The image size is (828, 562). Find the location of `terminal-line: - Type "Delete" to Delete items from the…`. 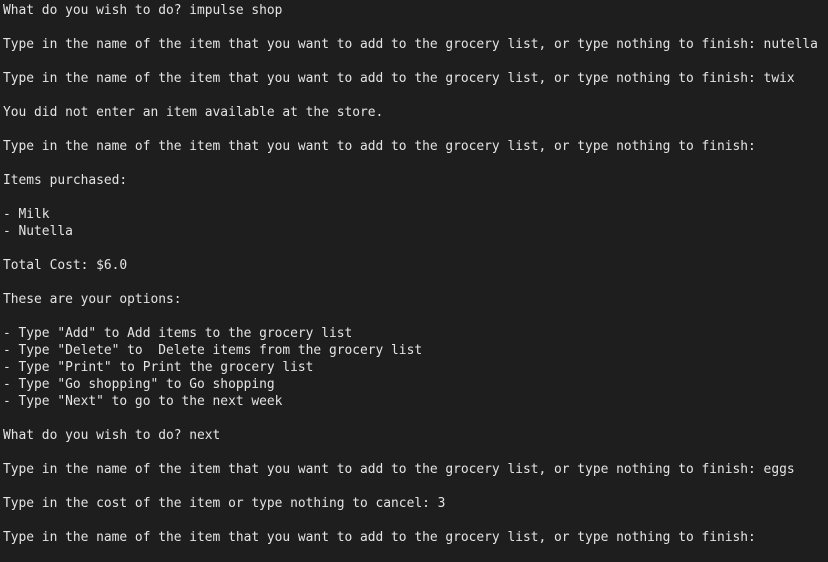

terminal-line: - Type "Delete" to Delete items from the… is located at coordinates (213, 350).